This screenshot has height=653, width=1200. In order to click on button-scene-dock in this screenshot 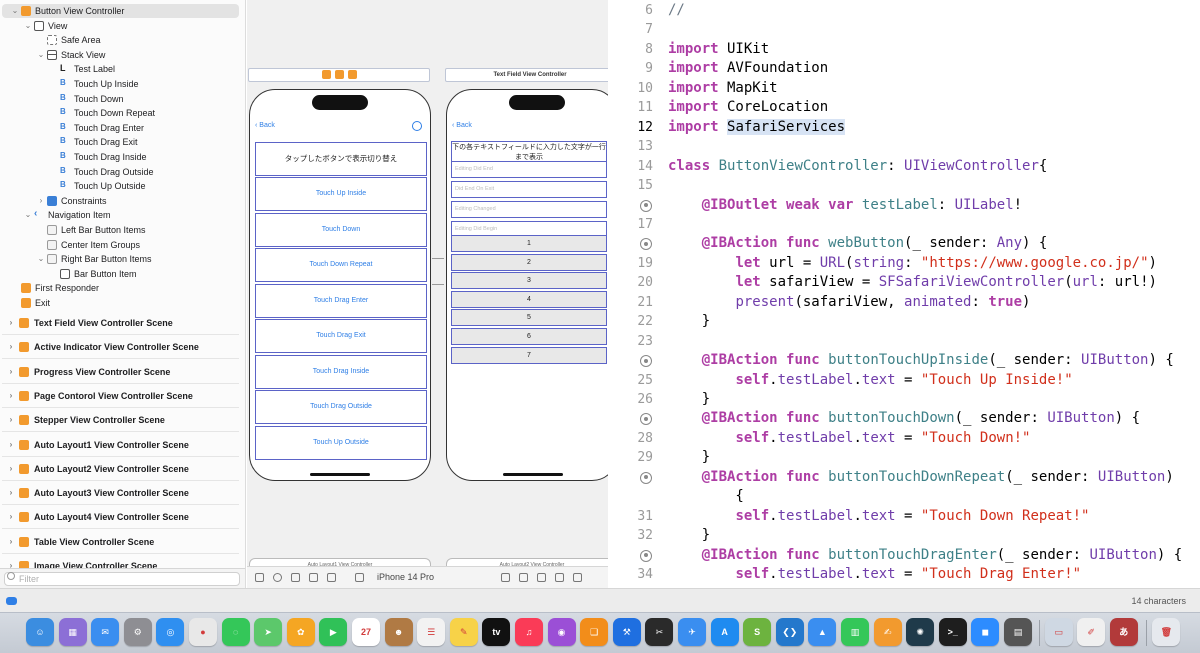, I will do `click(339, 75)`.